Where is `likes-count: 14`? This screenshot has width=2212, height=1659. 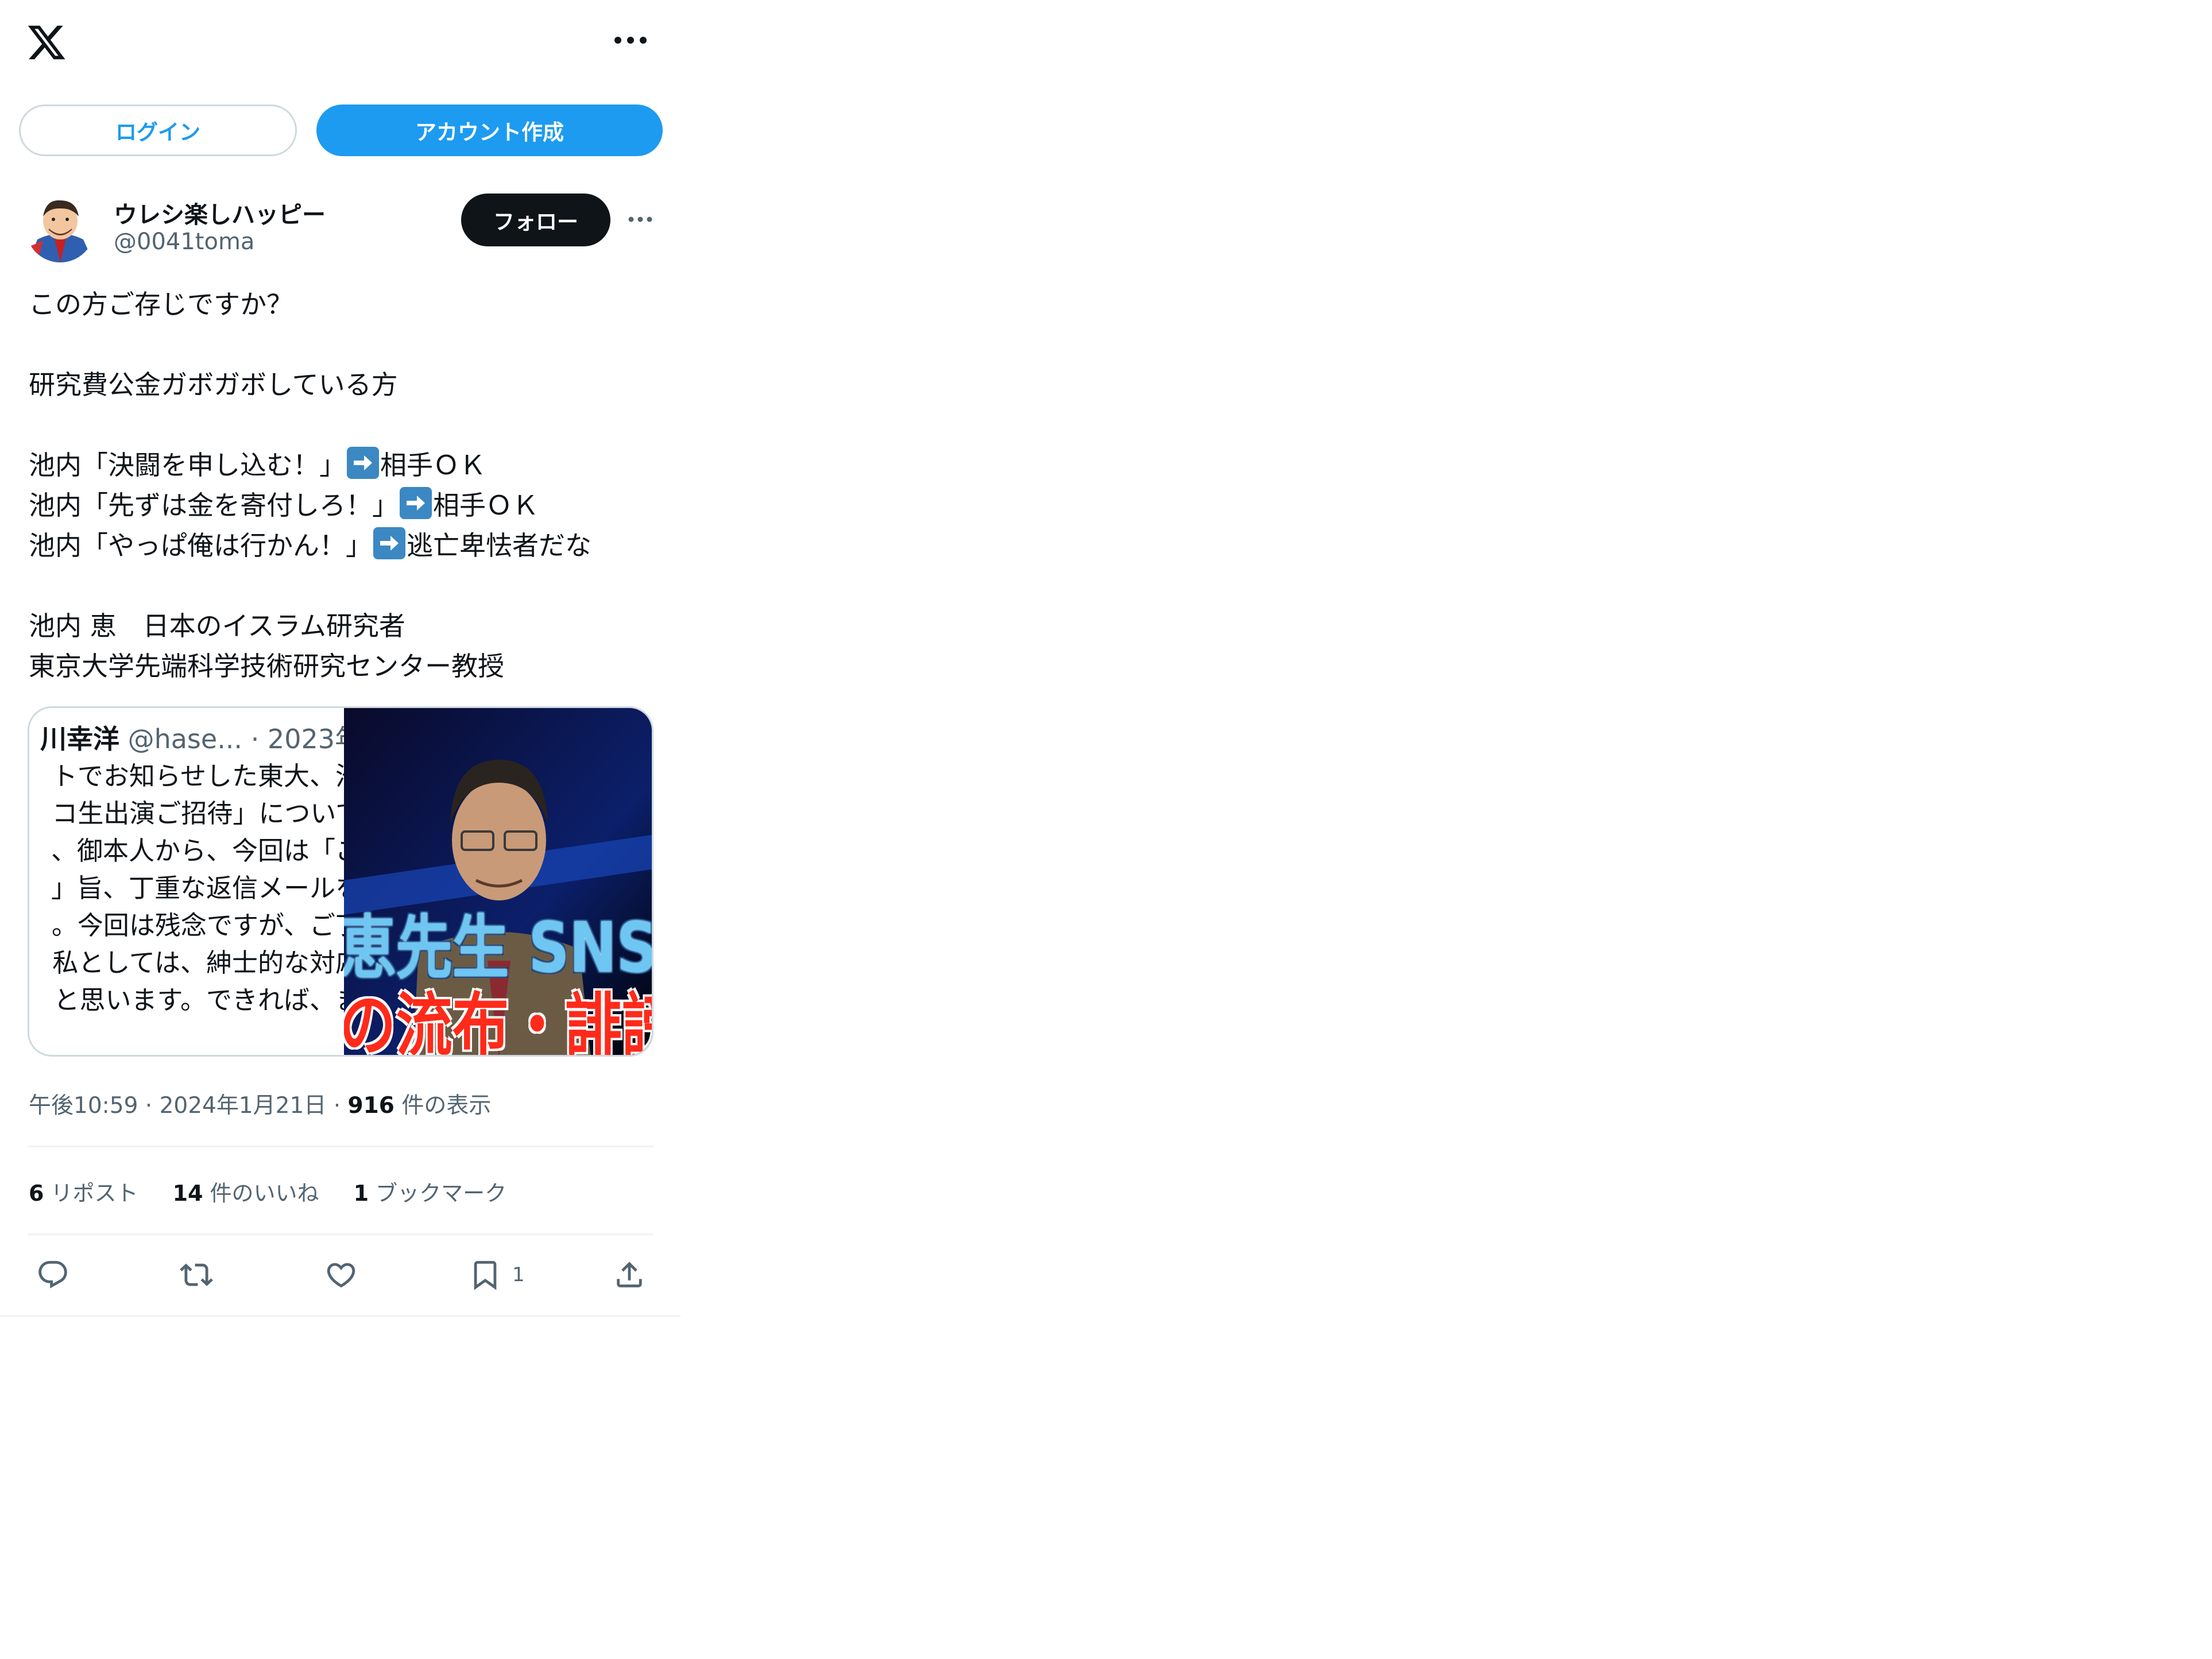 likes-count: 14 is located at coordinates (188, 1194).